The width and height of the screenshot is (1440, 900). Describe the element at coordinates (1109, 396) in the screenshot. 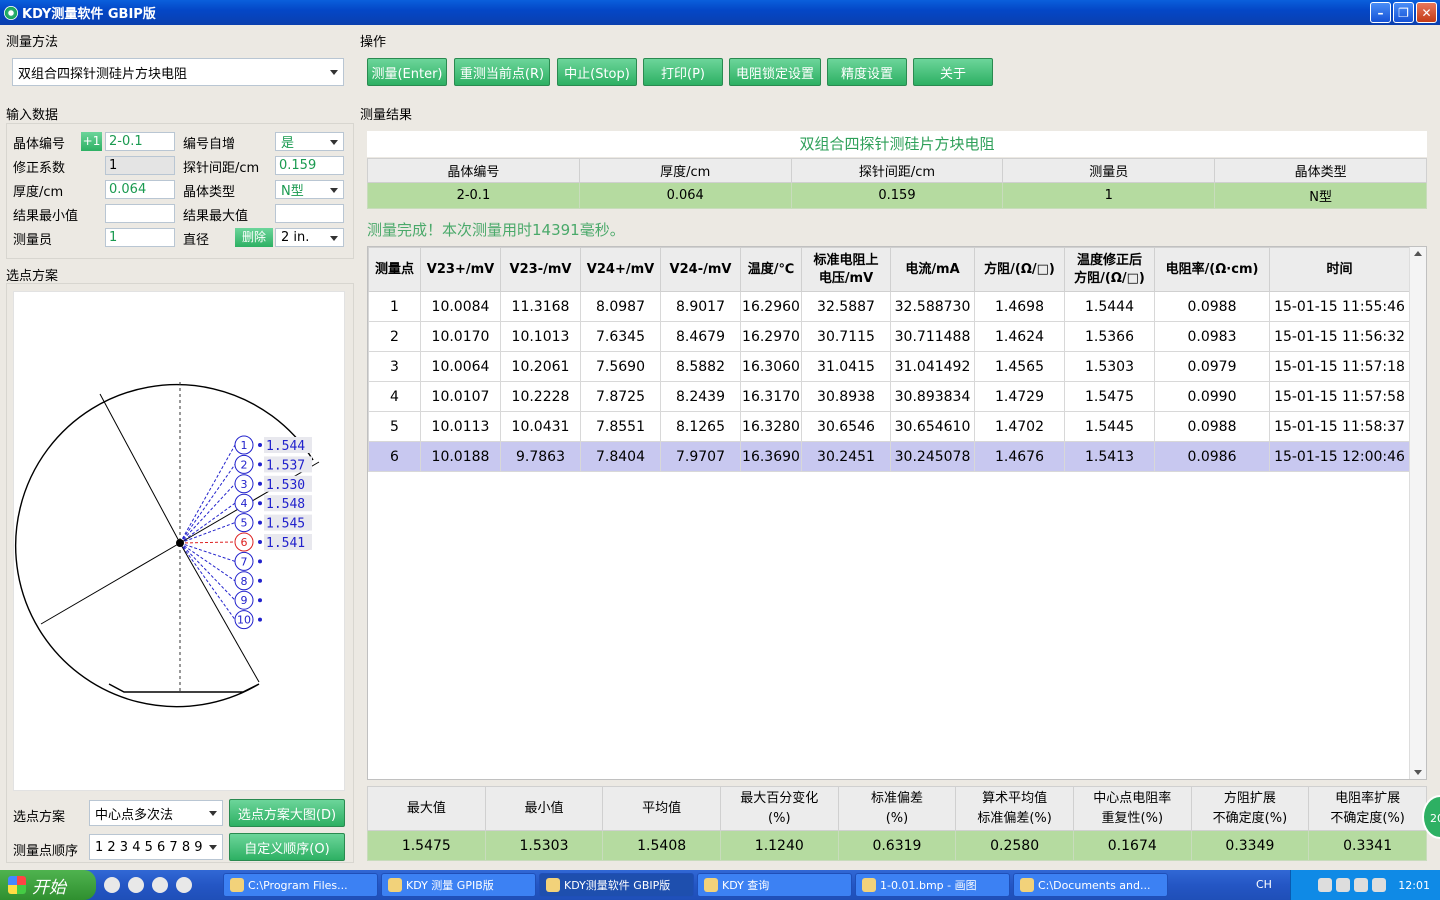

I see `table-cell: 1.5475` at that location.